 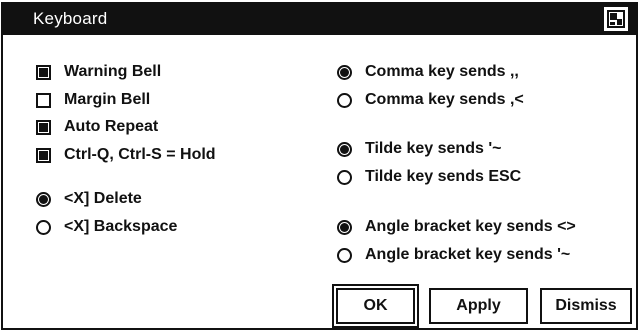 I want to click on radio-tilde-quote: Tilde key sends '~, so click(x=419, y=149).